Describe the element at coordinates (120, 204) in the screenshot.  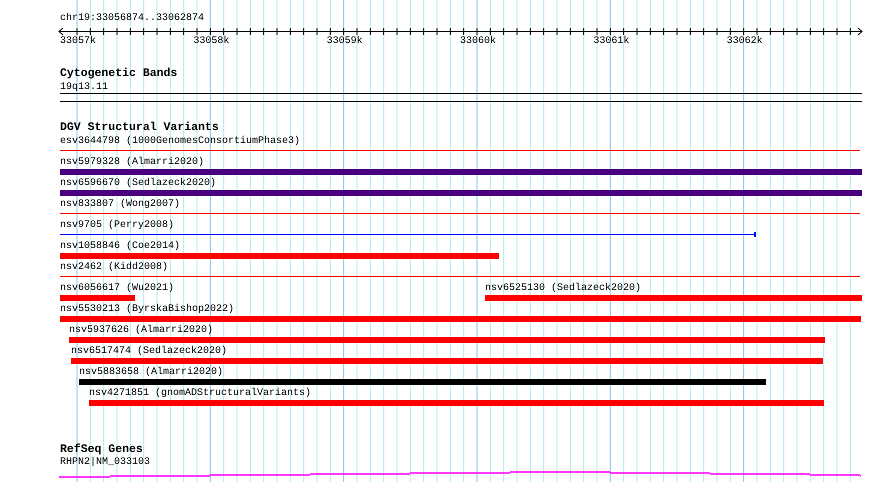
I see `variant-label: nsv833807 (Wong2007)` at that location.